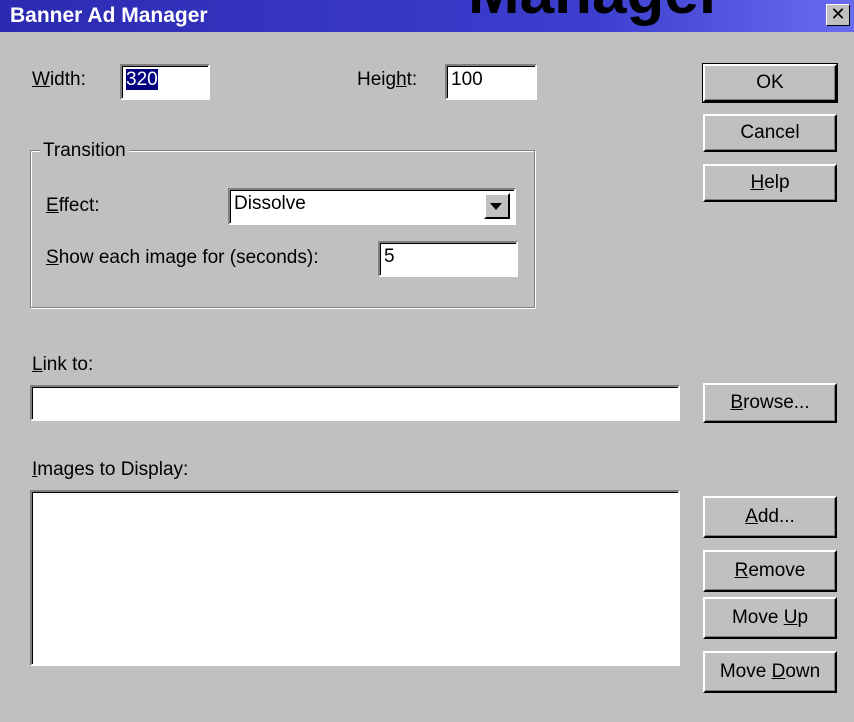  What do you see at coordinates (355, 403) in the screenshot?
I see `link-input` at bounding box center [355, 403].